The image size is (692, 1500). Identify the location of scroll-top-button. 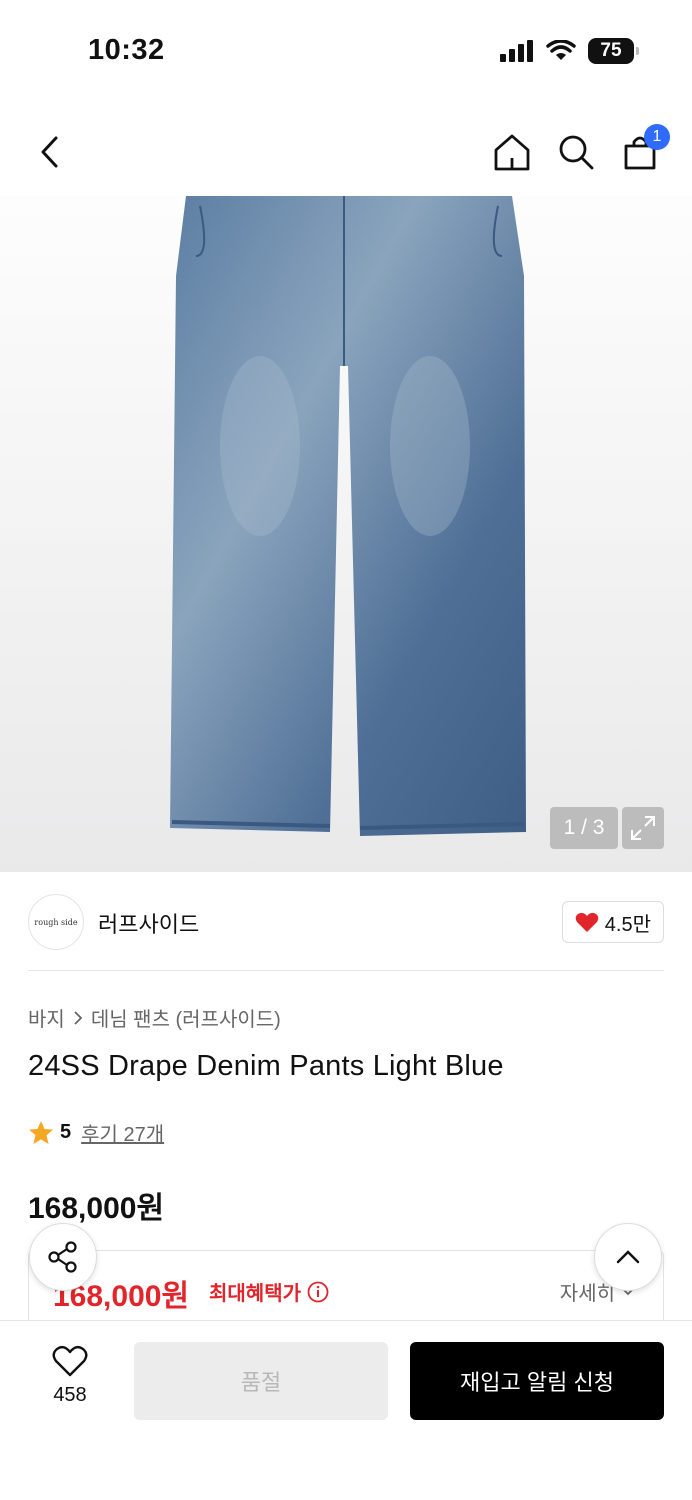
(628, 1257).